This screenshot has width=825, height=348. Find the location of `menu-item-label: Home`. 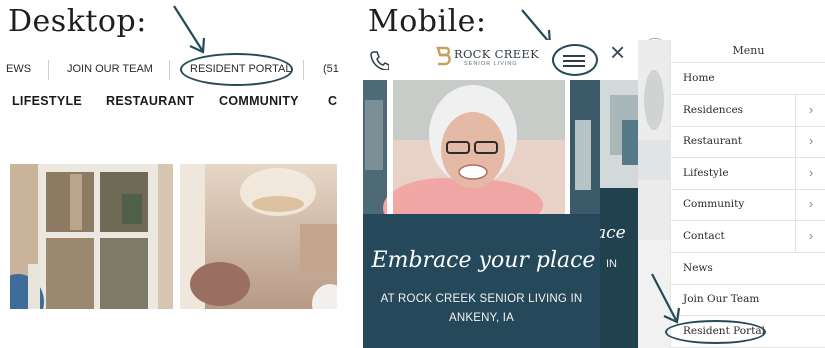

menu-item-label: Home is located at coordinates (699, 78).